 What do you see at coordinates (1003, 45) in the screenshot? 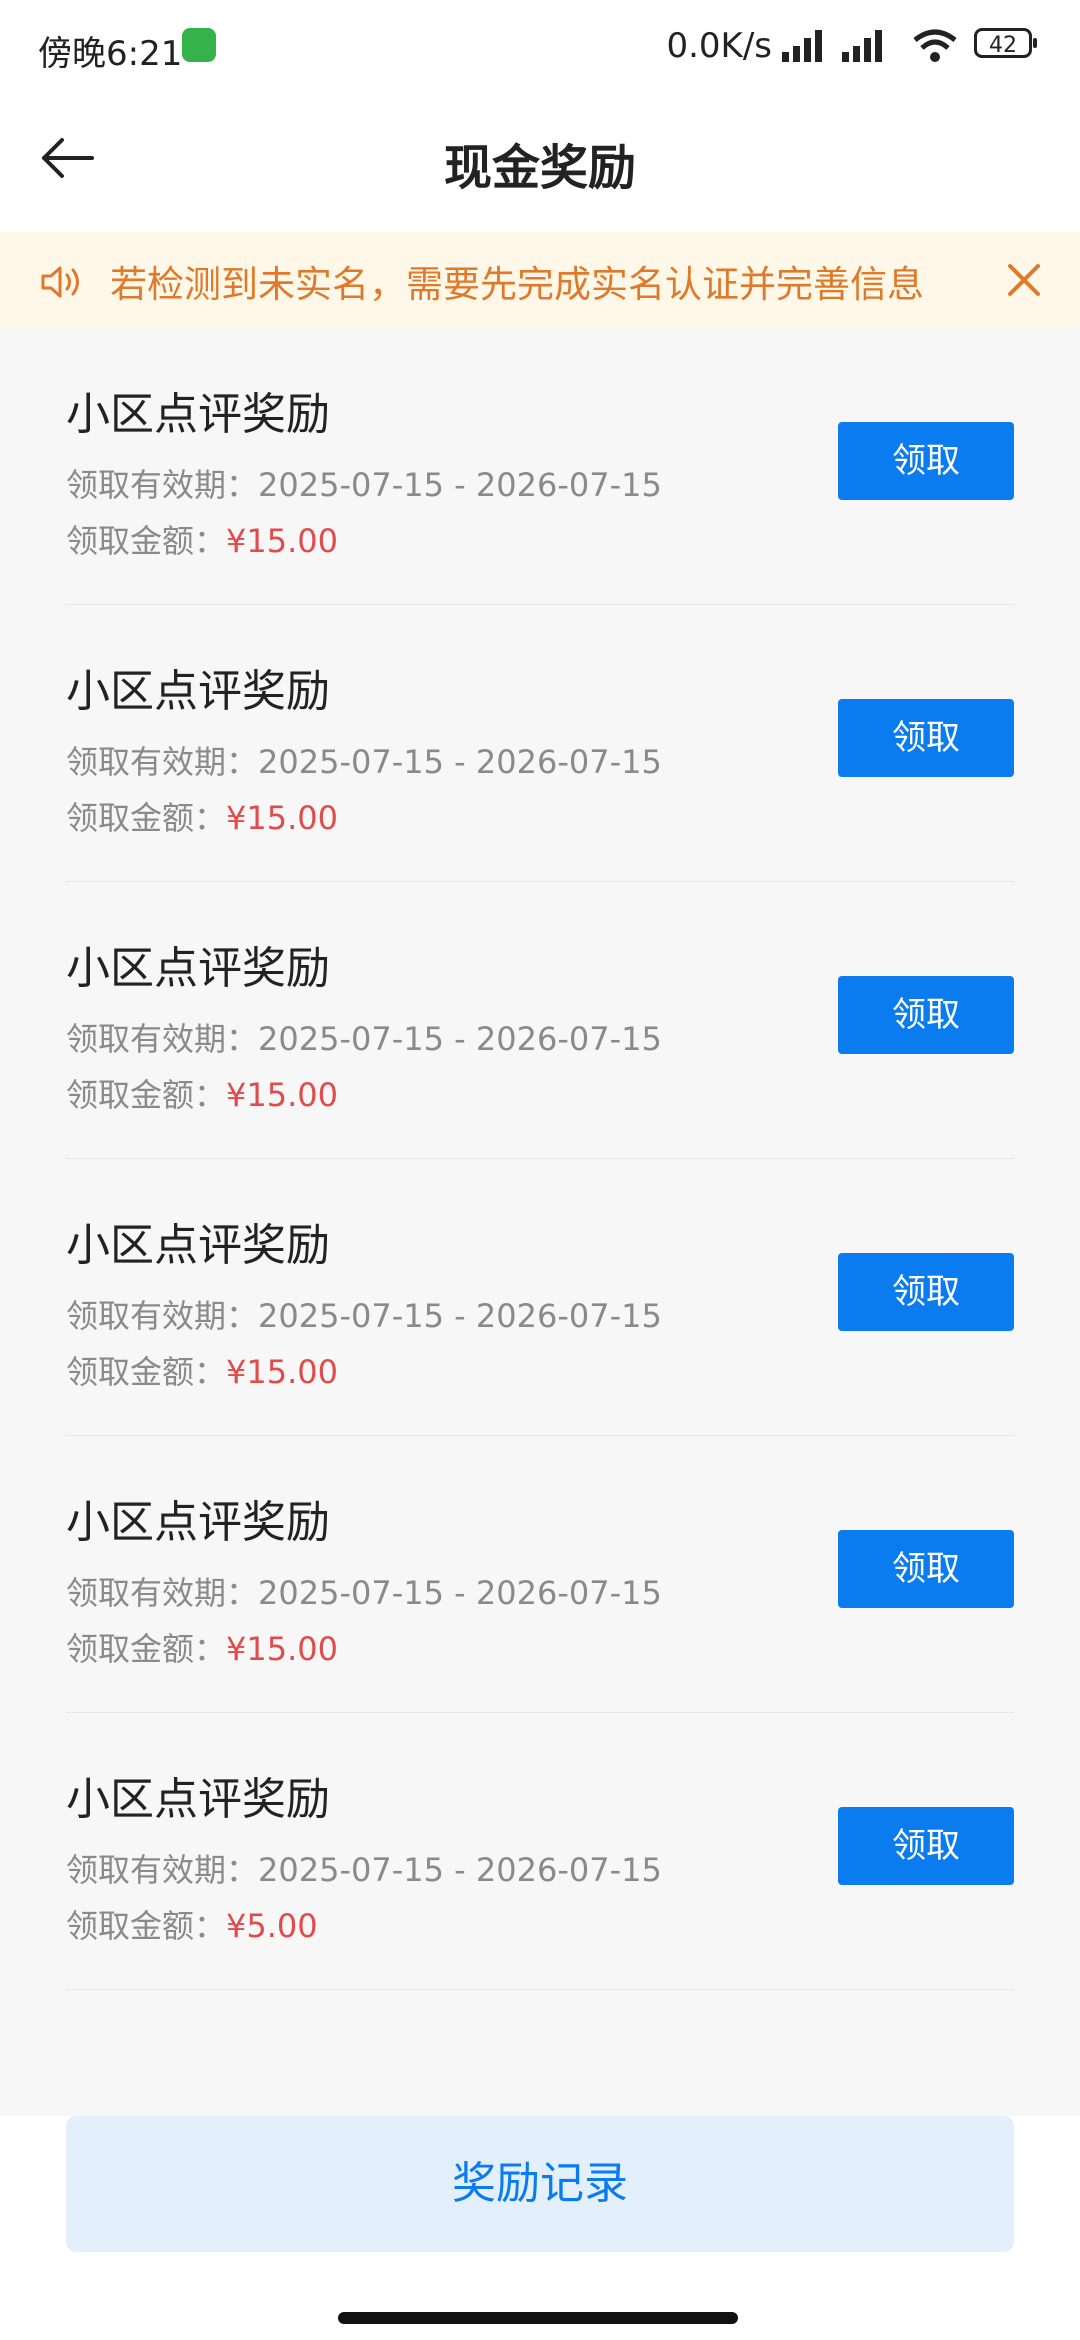
I see `battery-level: 42` at bounding box center [1003, 45].